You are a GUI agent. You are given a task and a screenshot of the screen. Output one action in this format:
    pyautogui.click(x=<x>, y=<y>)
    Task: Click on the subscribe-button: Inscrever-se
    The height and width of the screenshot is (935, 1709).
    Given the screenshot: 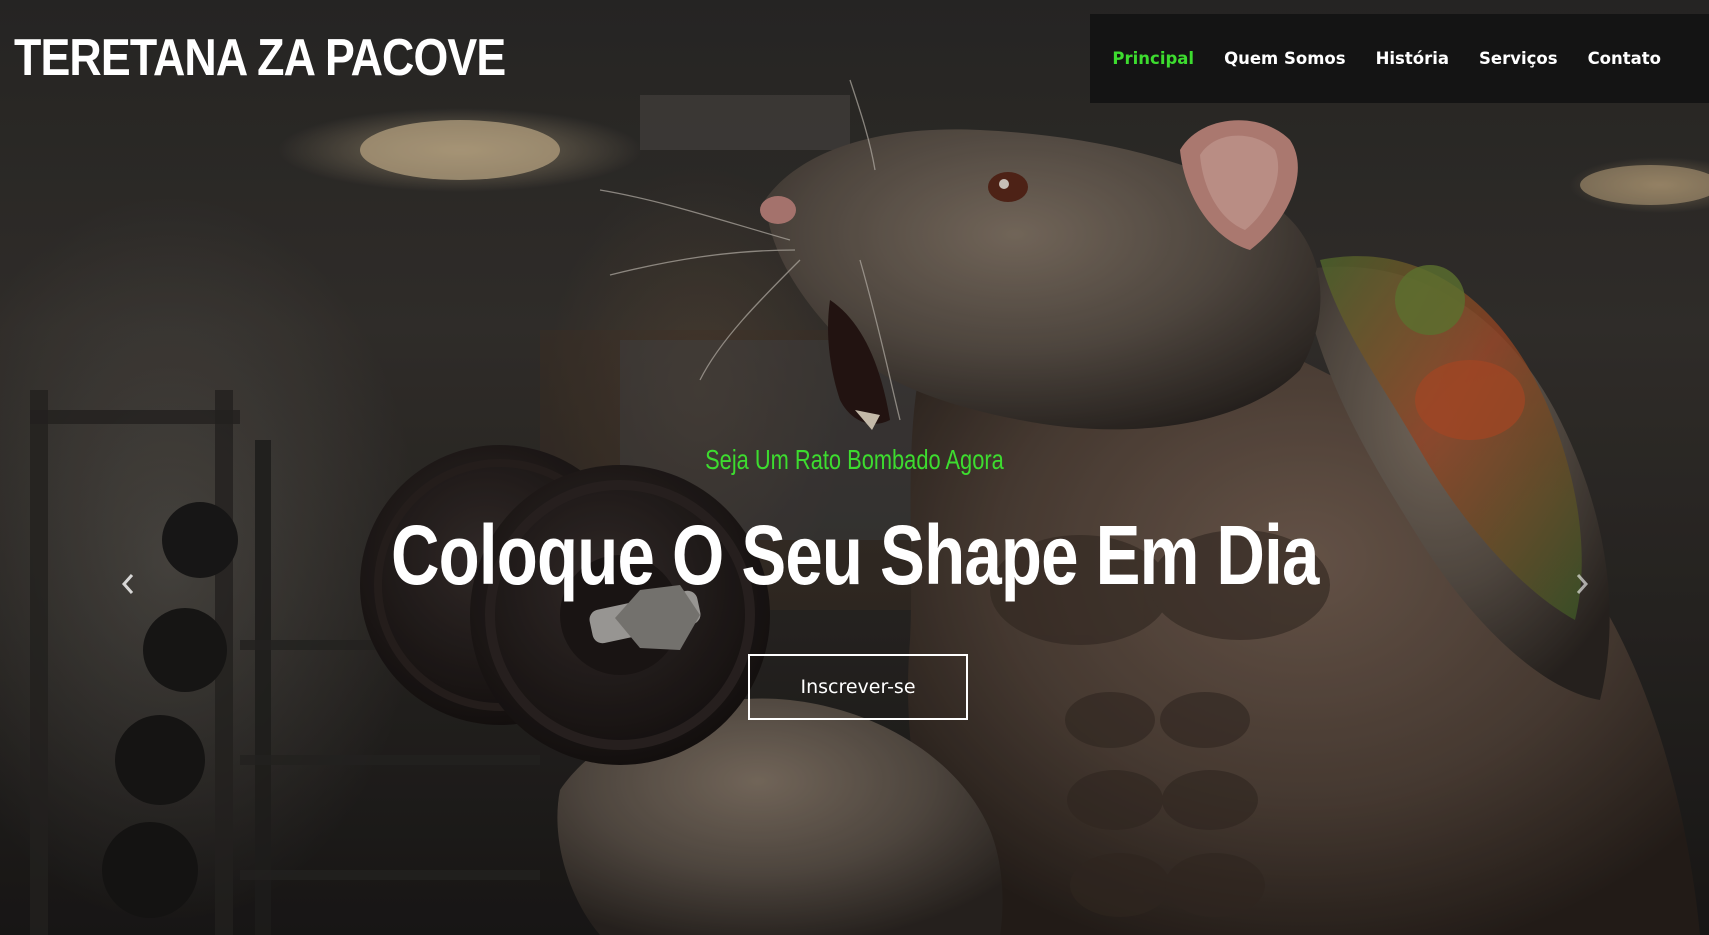 What is the action you would take?
    pyautogui.click(x=858, y=687)
    